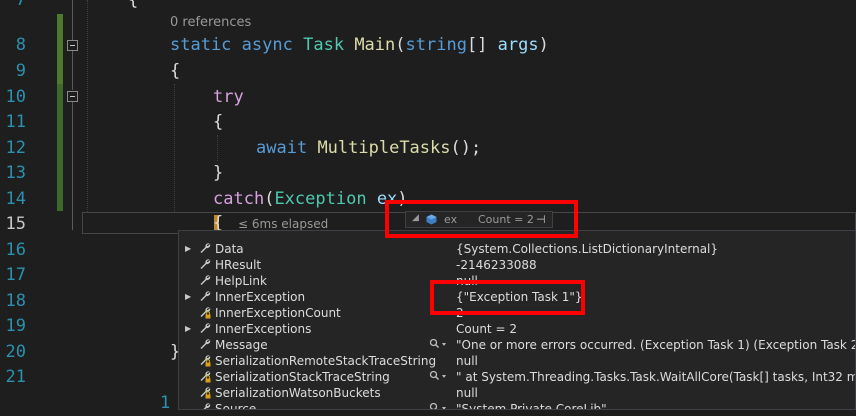  What do you see at coordinates (15, 224) in the screenshot?
I see `line-number-current: 15` at bounding box center [15, 224].